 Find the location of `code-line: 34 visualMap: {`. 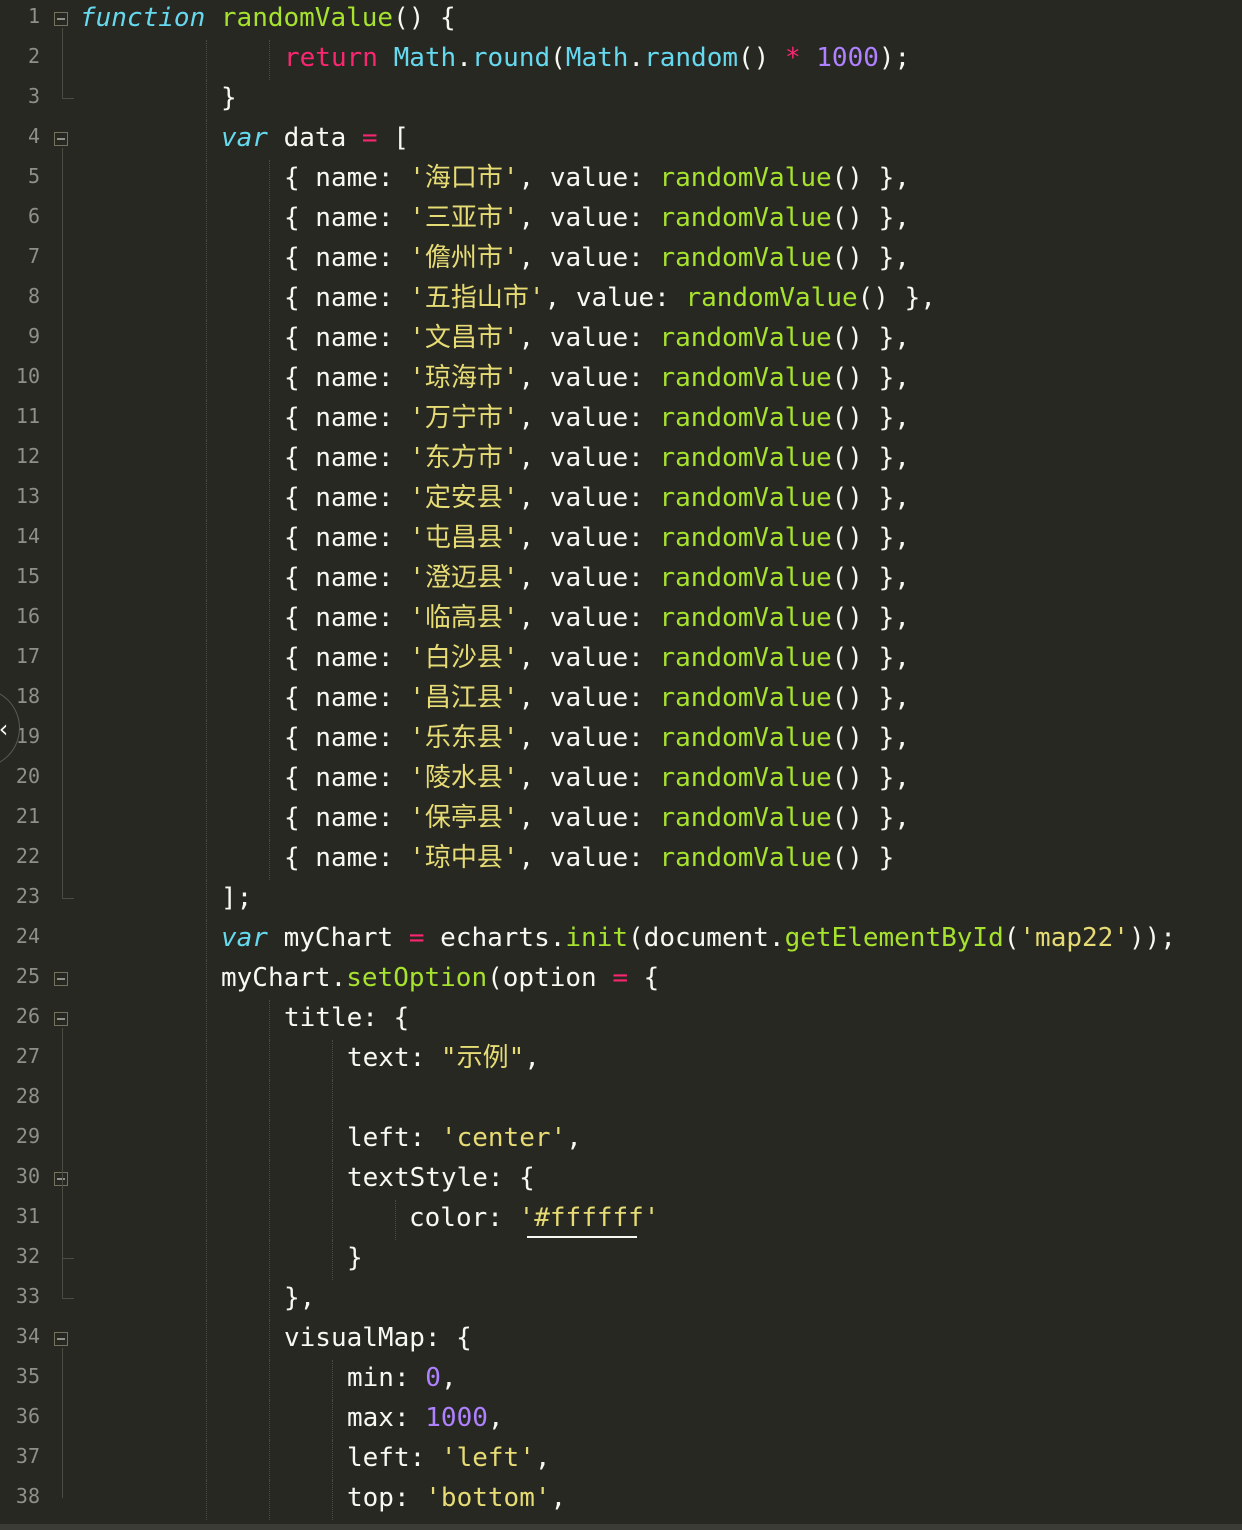

code-line: 34 visualMap: { is located at coordinates (621, 1340).